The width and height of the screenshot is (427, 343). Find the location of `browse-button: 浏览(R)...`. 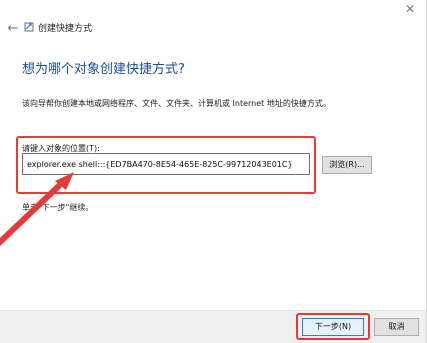

browse-button: 浏览(R)... is located at coordinates (347, 165).